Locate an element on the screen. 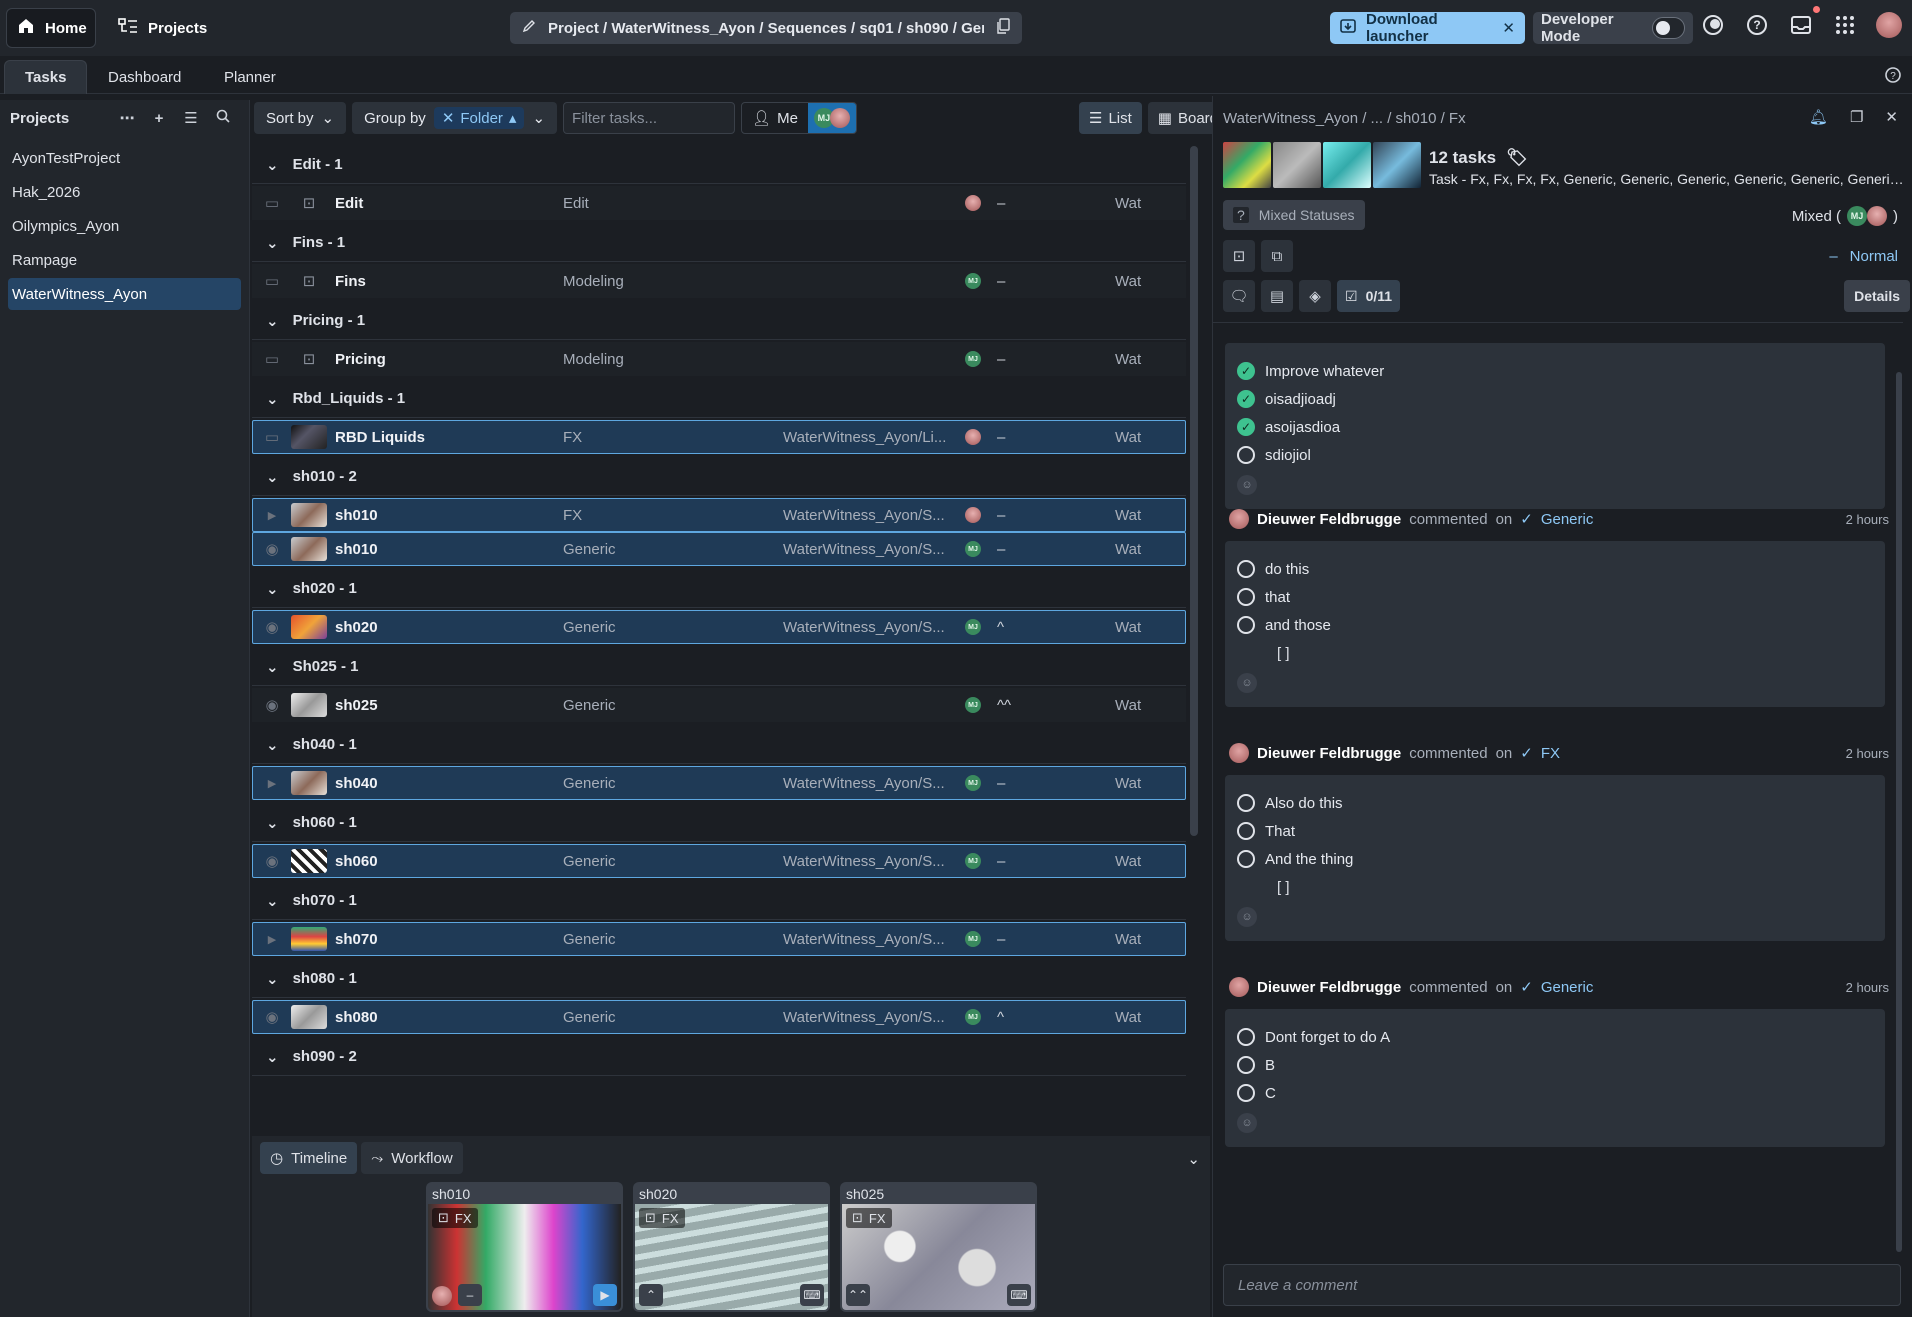  priority-icon: – is located at coordinates (470, 1295).